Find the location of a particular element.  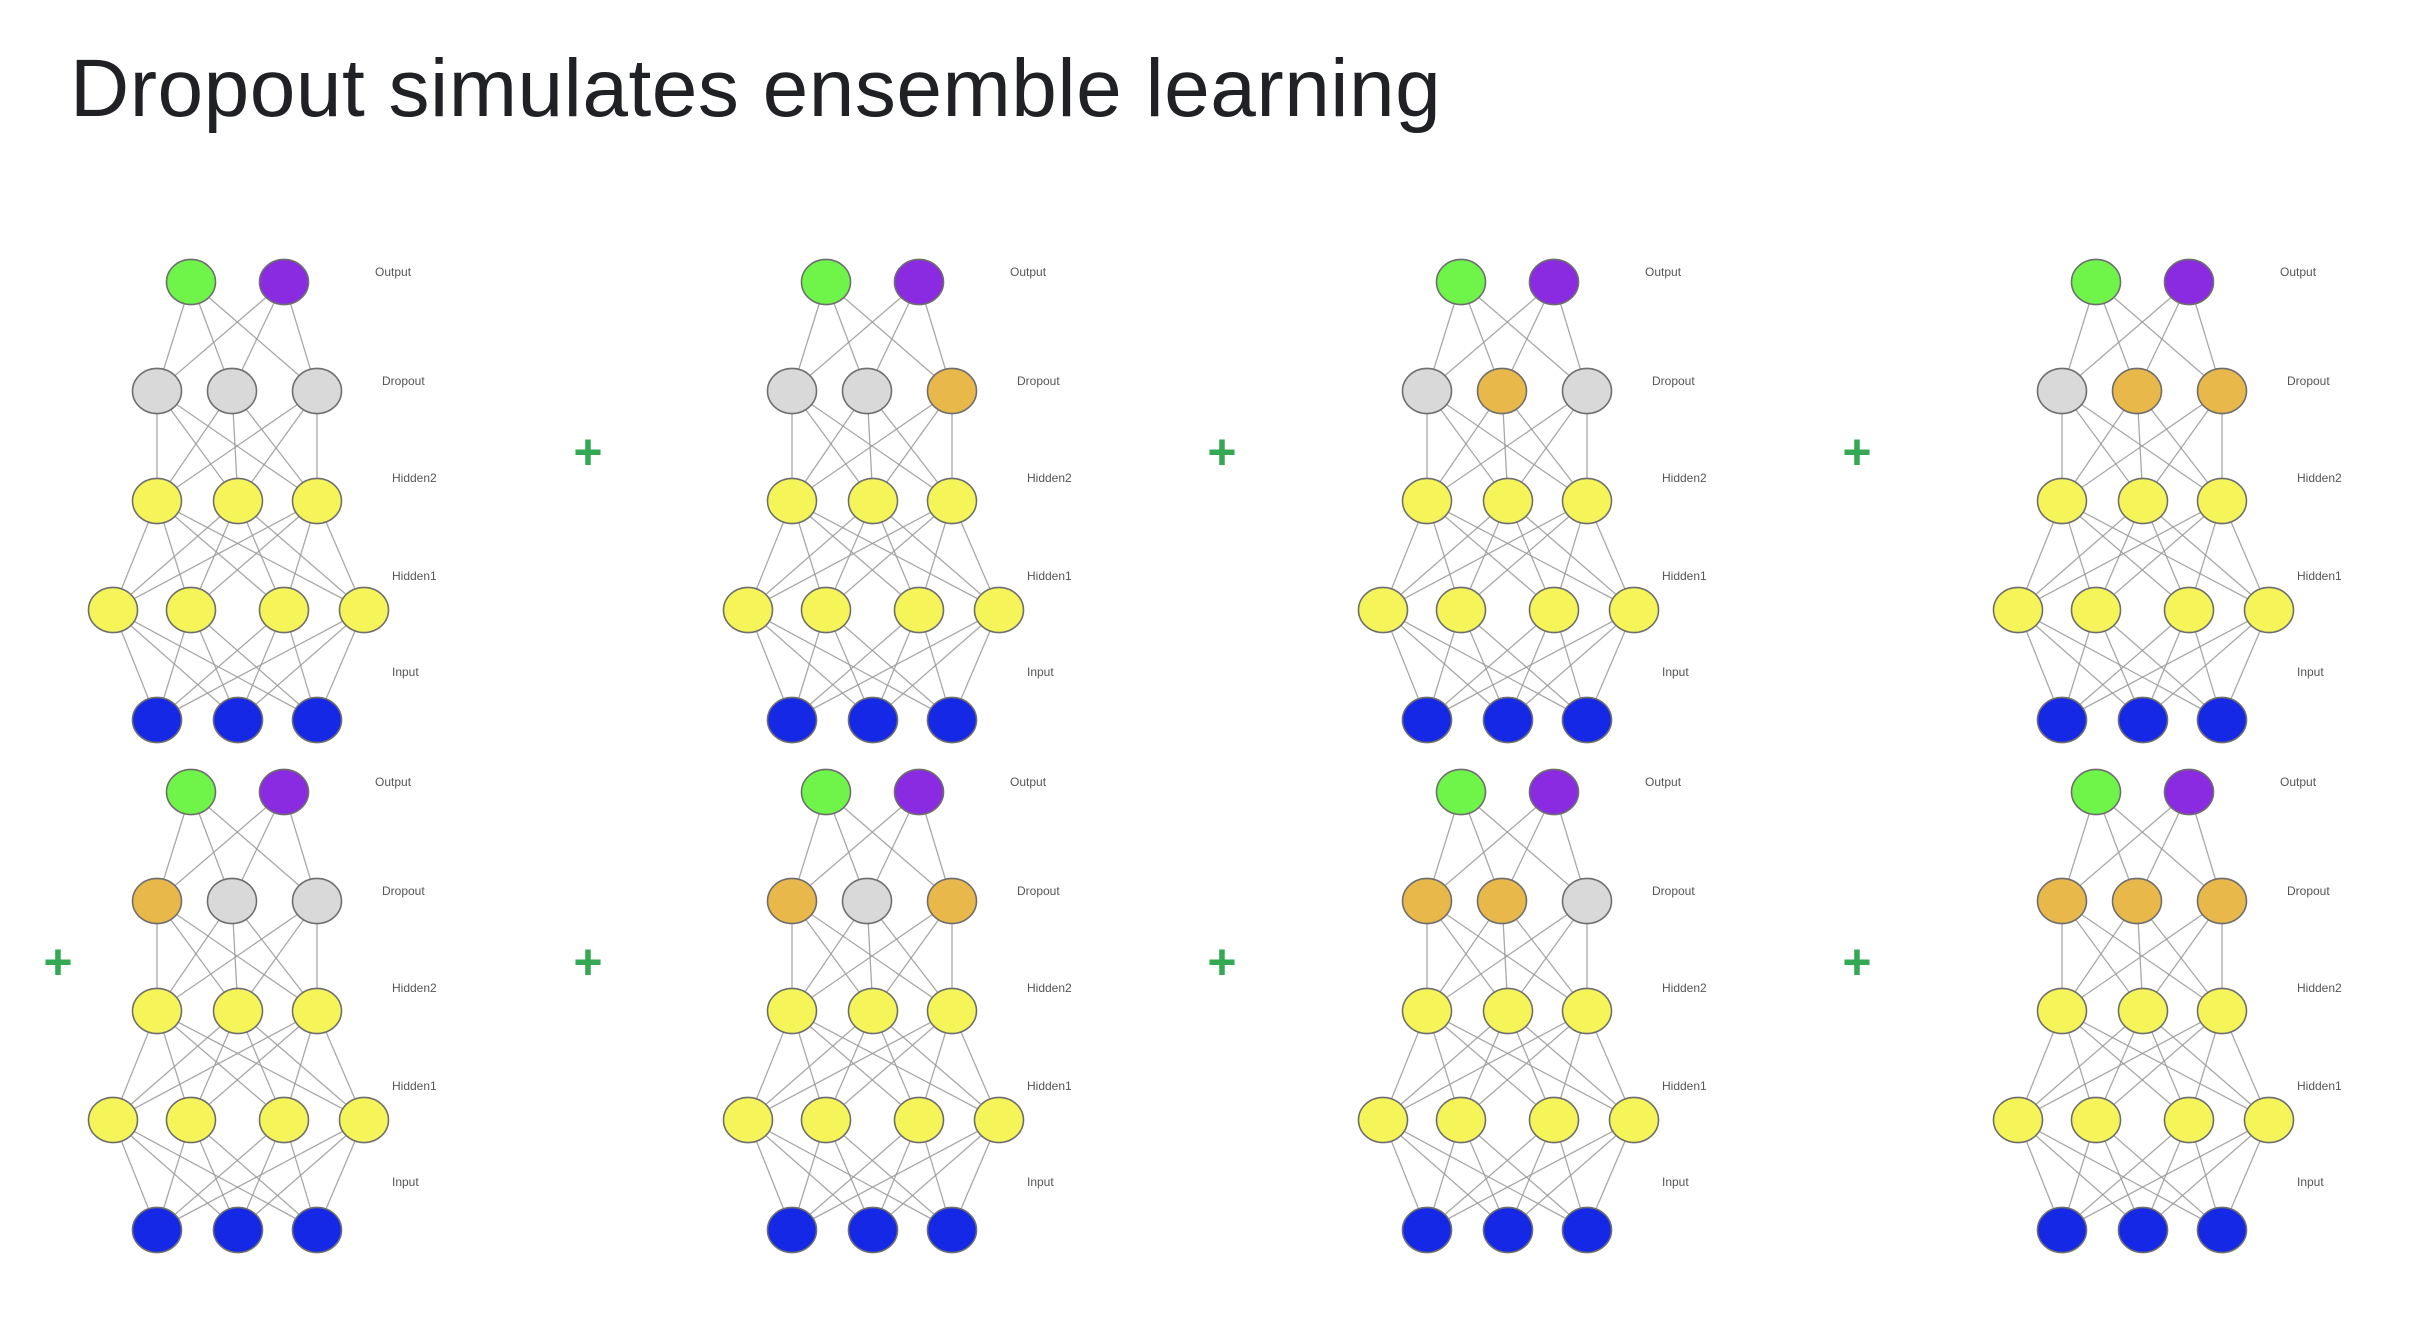

network-8: Output Dropout Hidden2 Hidden1 Input is located at coordinates (2167, 1011).